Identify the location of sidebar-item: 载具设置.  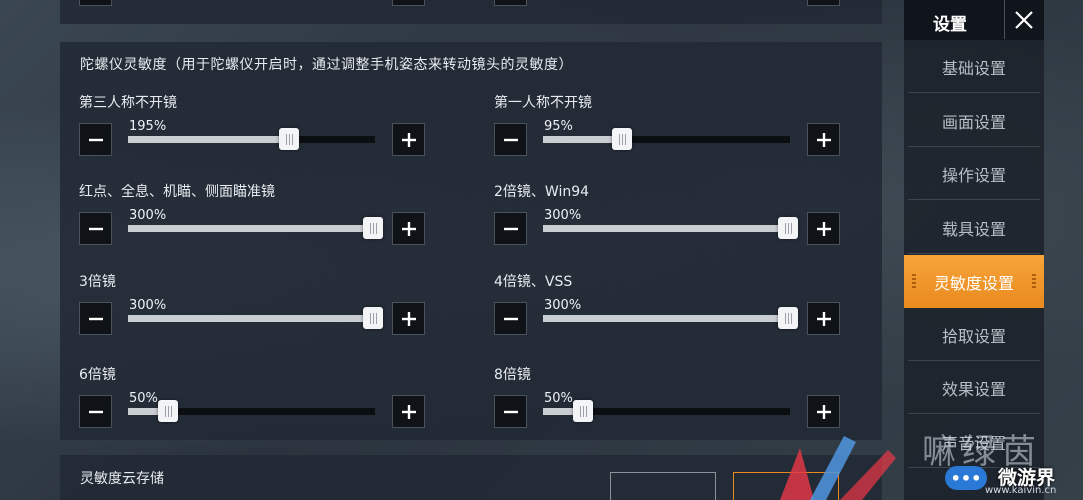
(974, 228).